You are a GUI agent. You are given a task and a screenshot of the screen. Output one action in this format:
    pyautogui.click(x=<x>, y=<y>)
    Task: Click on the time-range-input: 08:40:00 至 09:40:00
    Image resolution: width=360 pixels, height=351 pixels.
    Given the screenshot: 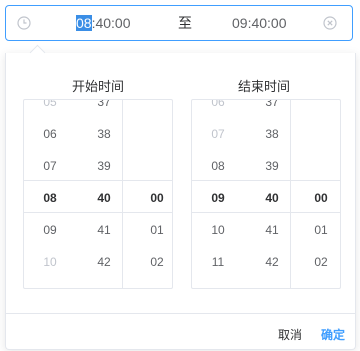 What is the action you would take?
    pyautogui.click(x=179, y=23)
    